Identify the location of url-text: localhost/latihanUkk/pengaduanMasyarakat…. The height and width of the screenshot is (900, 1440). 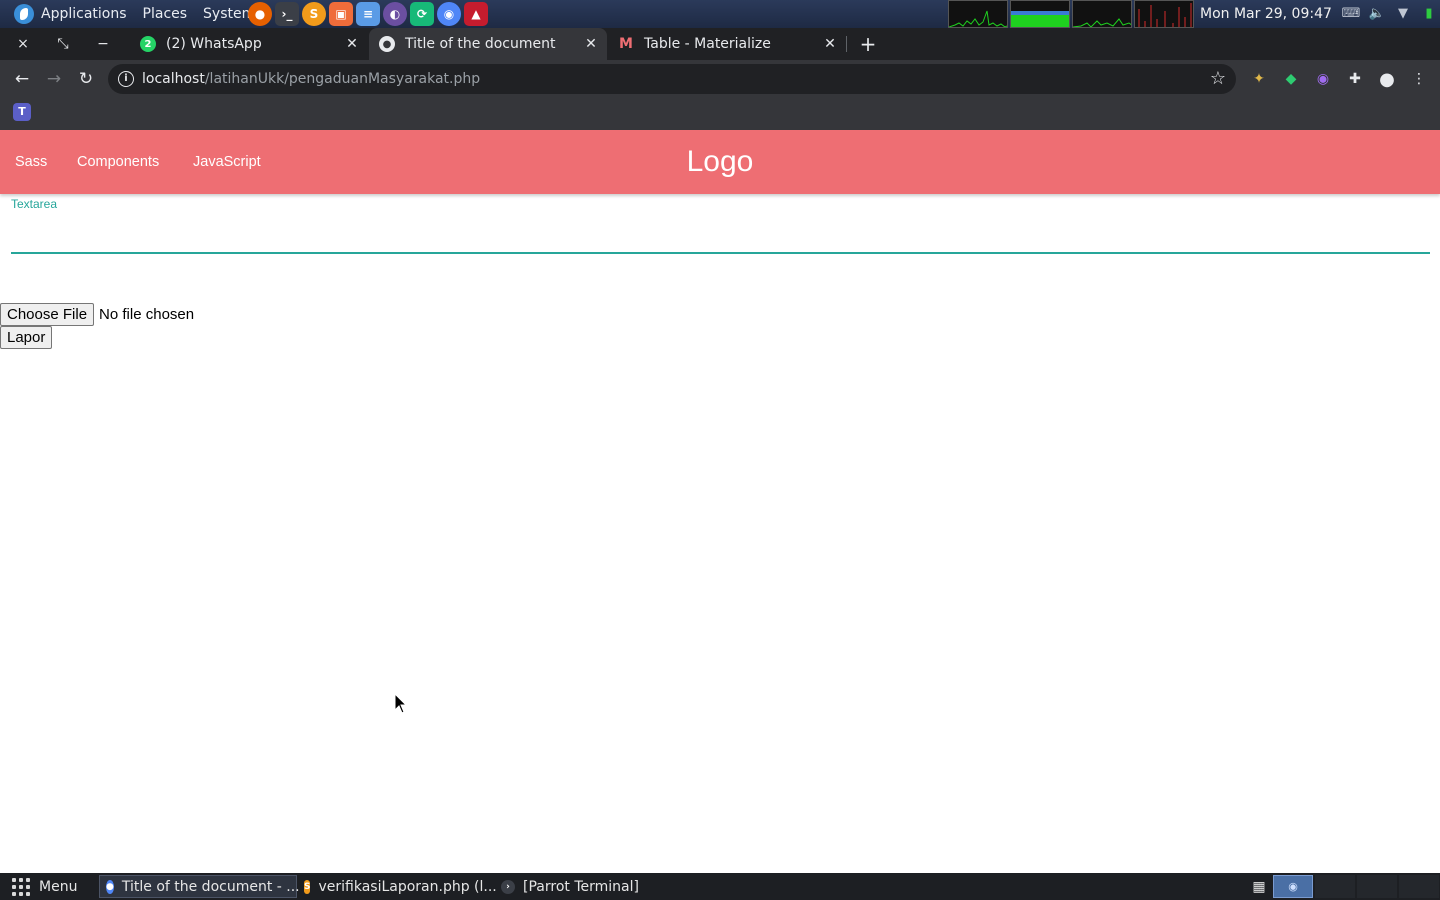
(311, 79).